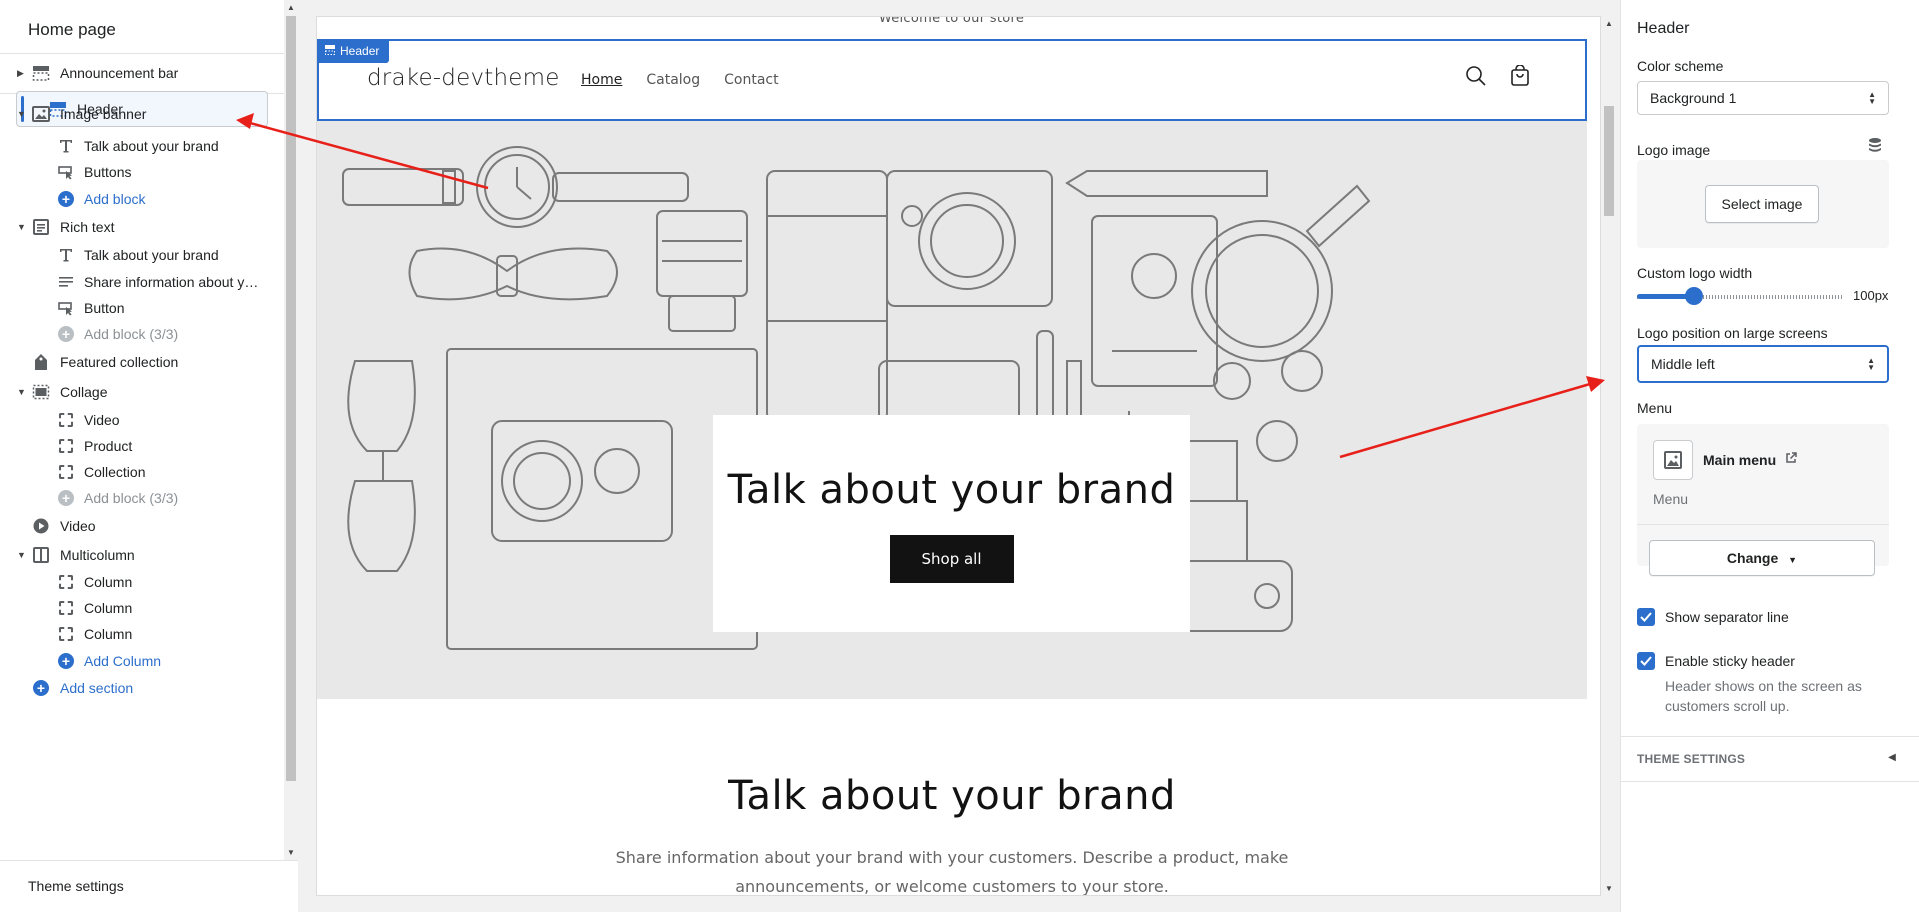  What do you see at coordinates (20, 73) in the screenshot?
I see `caret-right-icon: ▶` at bounding box center [20, 73].